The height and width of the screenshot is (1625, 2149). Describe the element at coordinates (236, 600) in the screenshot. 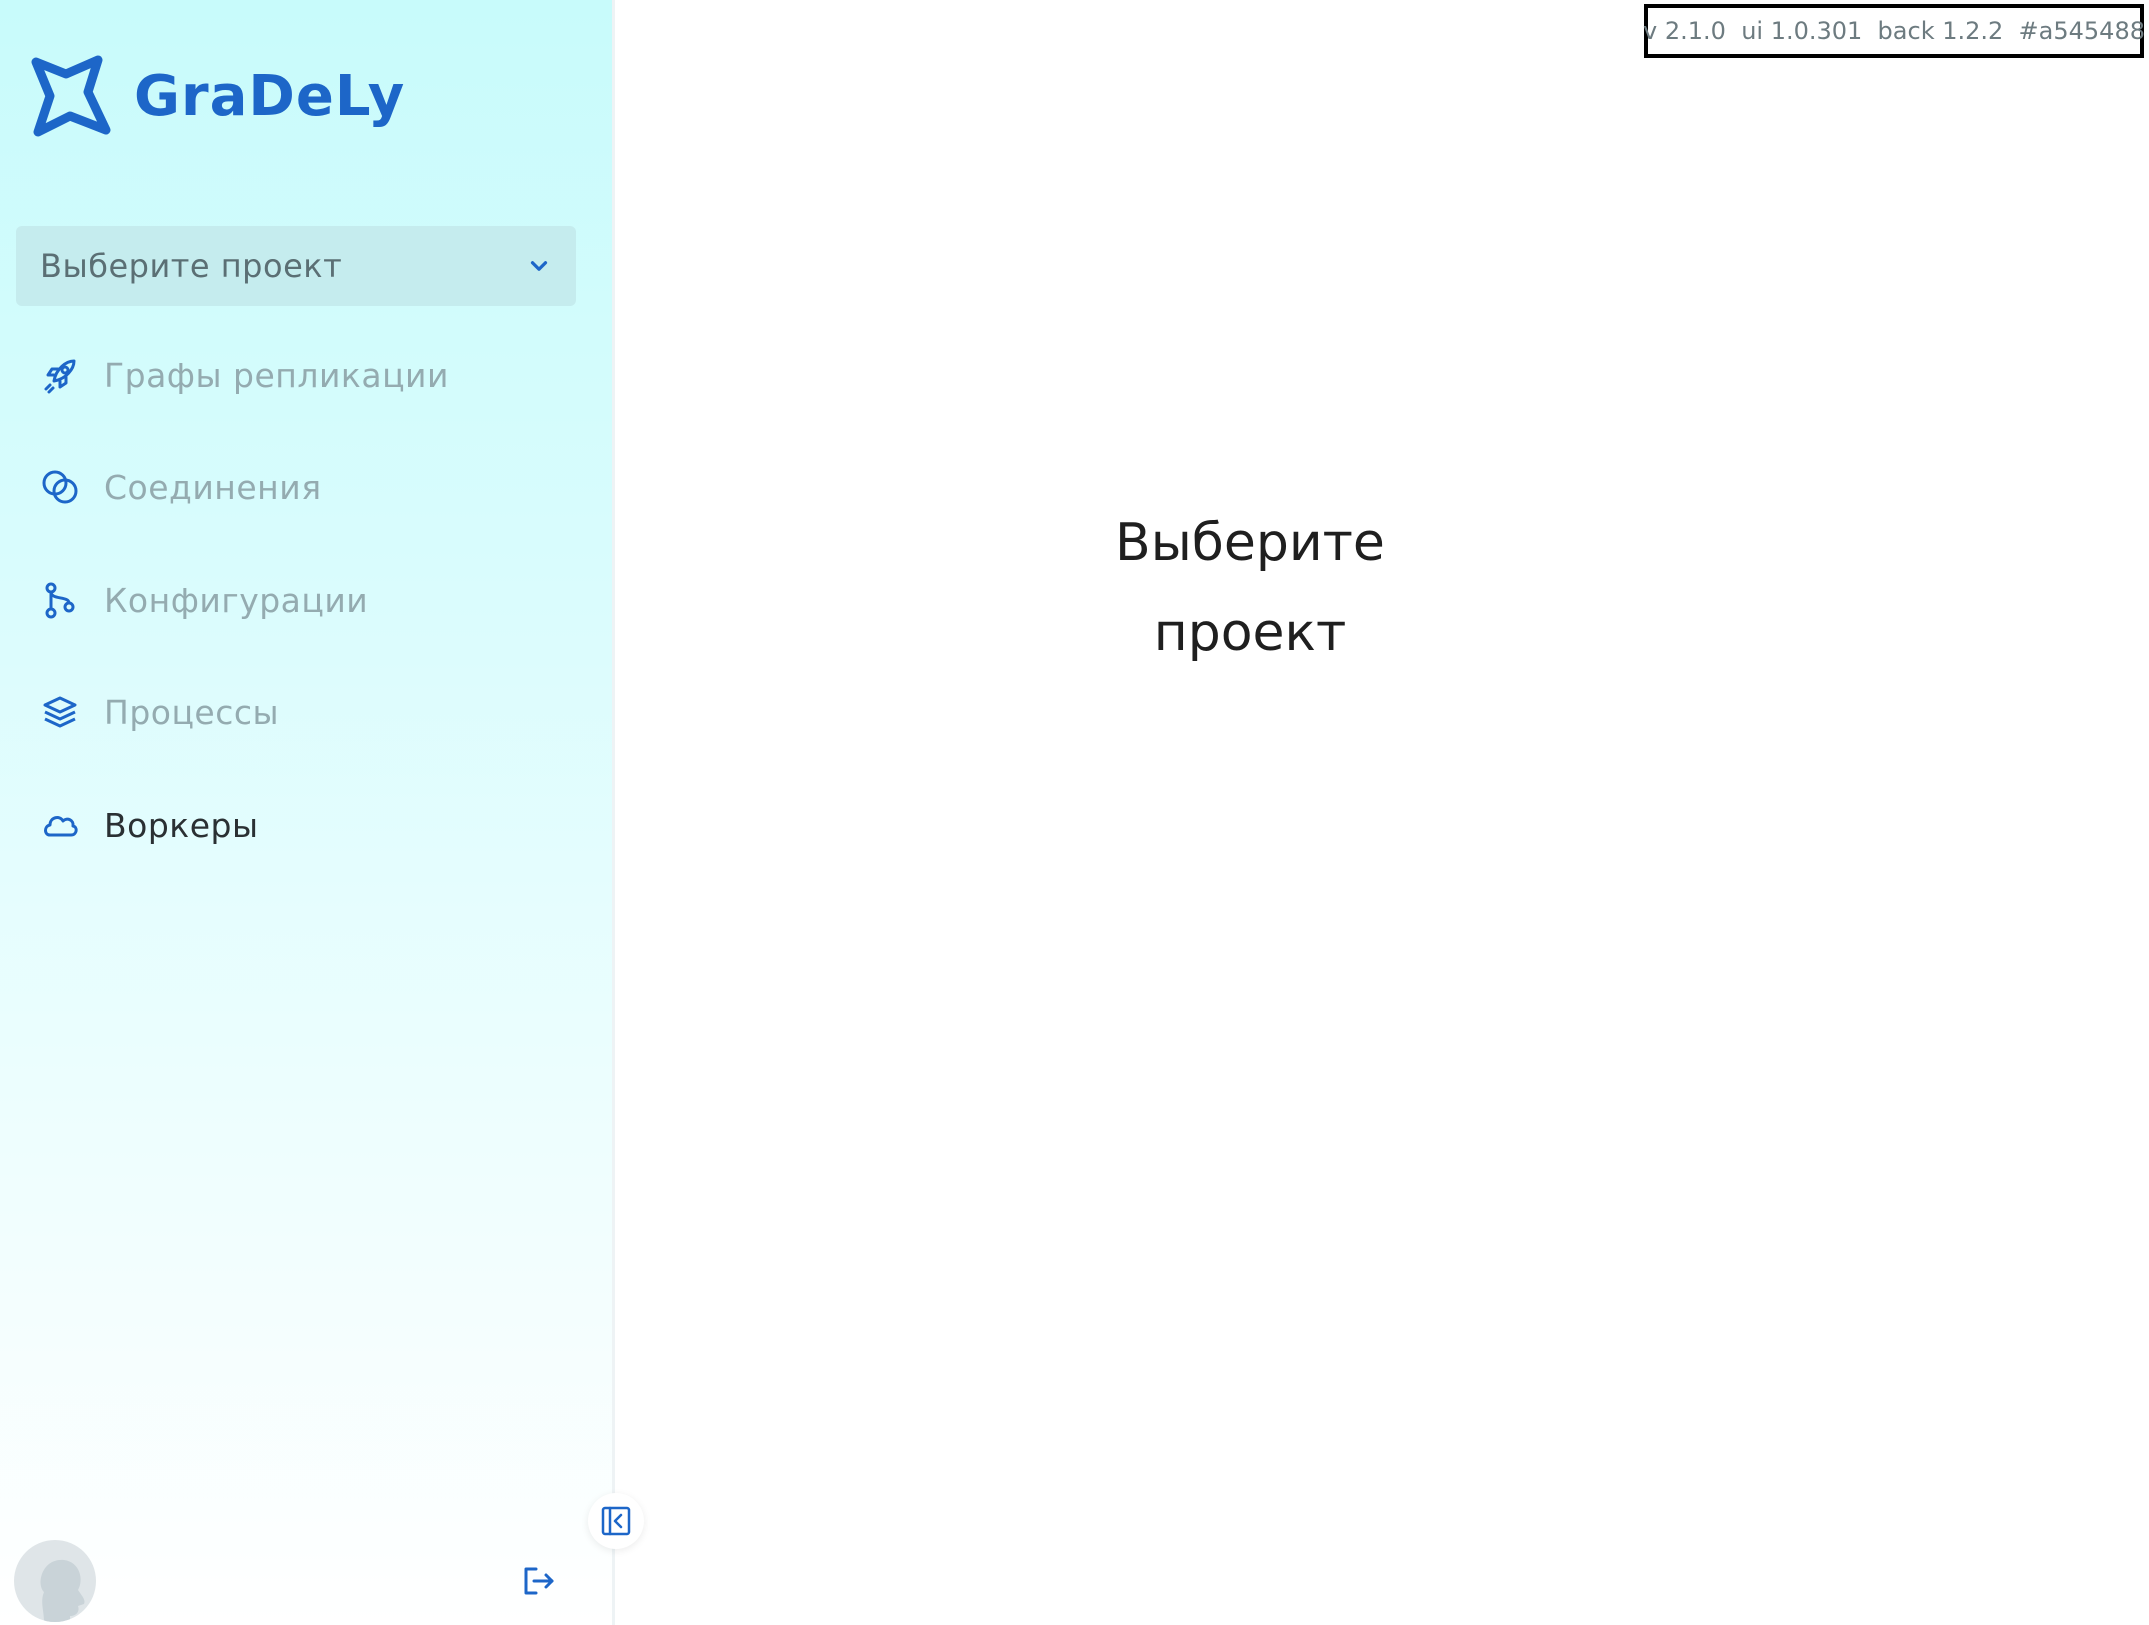

I see `sidebar-item-label: Конфигурации` at that location.